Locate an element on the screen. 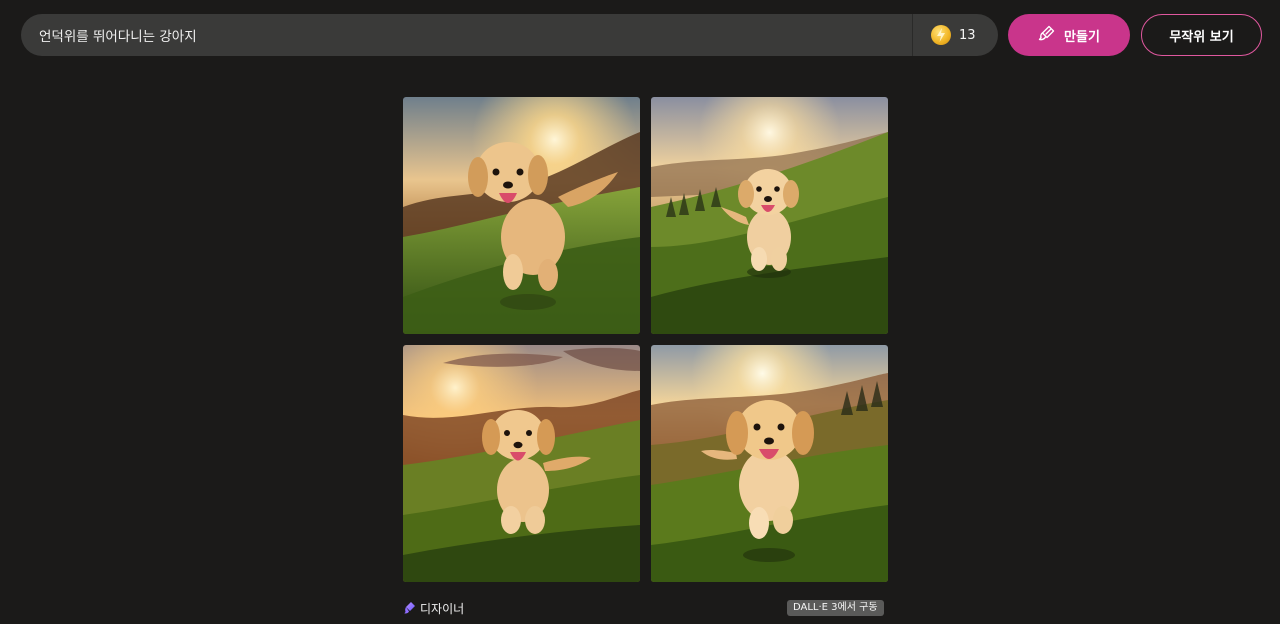 Image resolution: width=1280 pixels, height=624 pixels. top-bar: 13 만들기 무작위 보기 is located at coordinates (640, 35).